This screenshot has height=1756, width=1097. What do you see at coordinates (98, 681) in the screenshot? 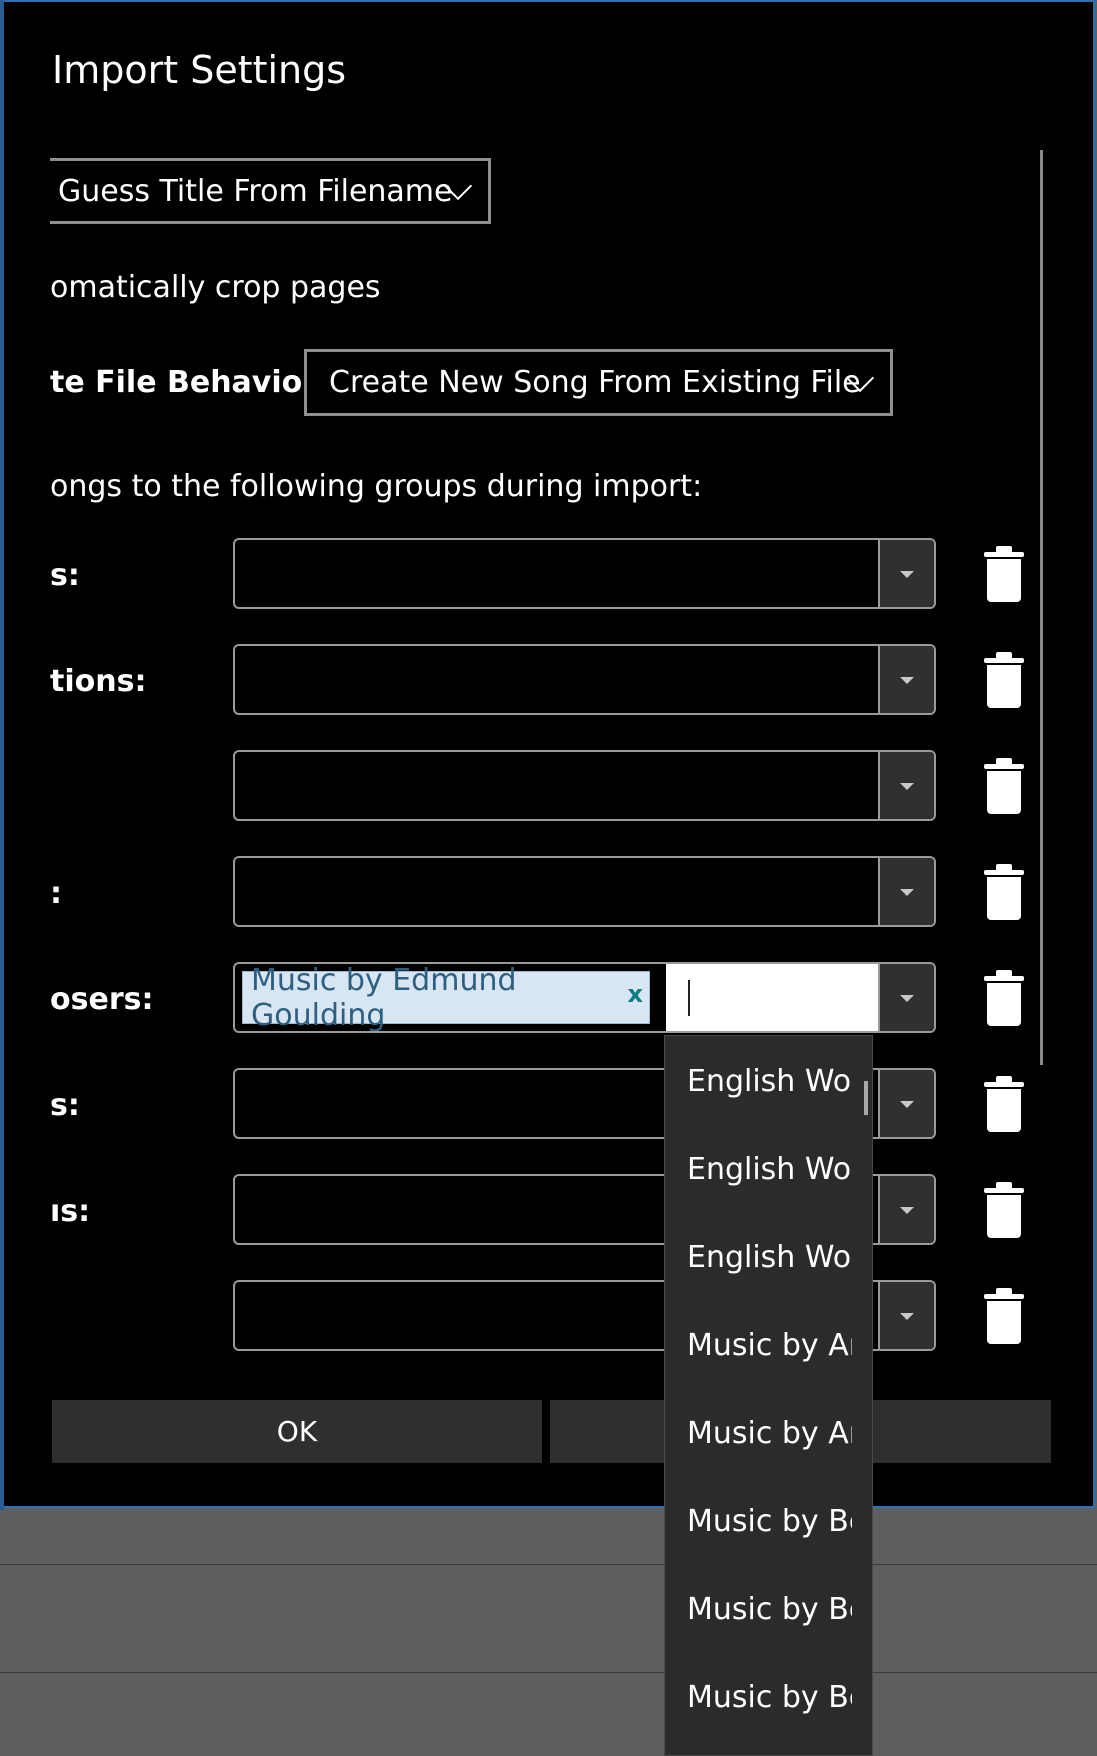
I see `group-label: tions:` at bounding box center [98, 681].